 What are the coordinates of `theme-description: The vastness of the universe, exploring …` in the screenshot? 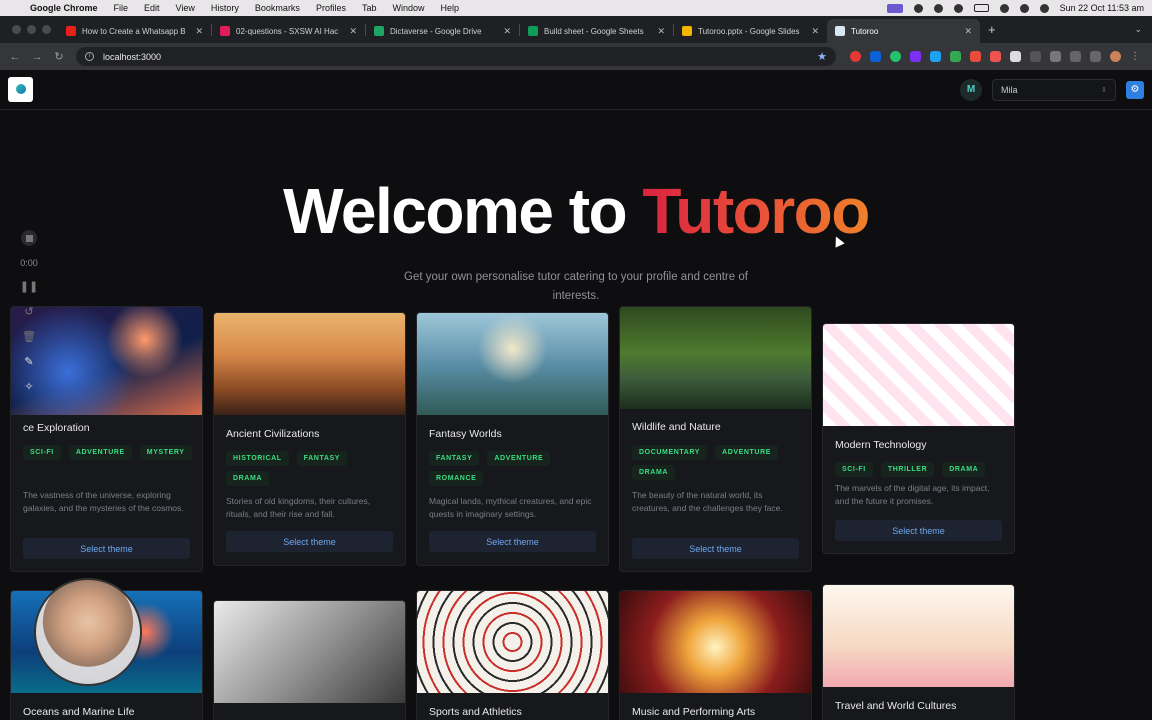 It's located at (103, 501).